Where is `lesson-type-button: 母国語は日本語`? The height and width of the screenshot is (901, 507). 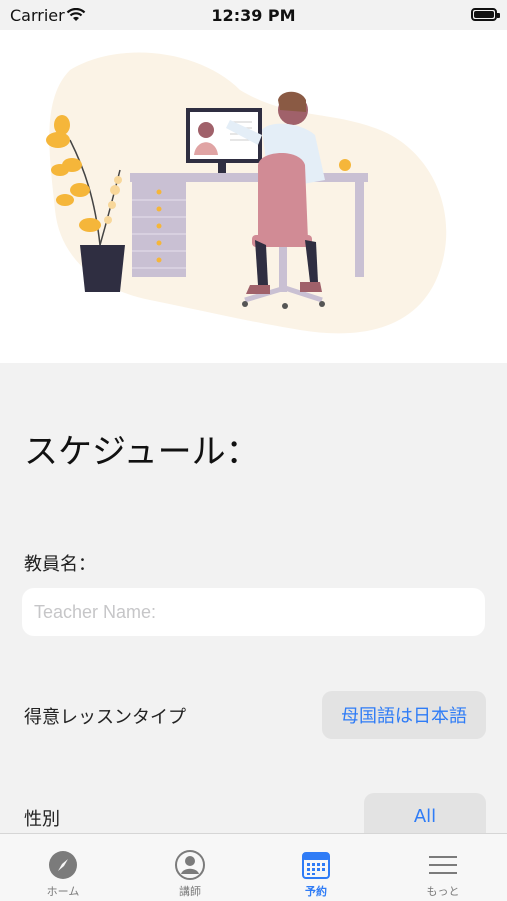
lesson-type-button: 母国語は日本語 is located at coordinates (404, 715).